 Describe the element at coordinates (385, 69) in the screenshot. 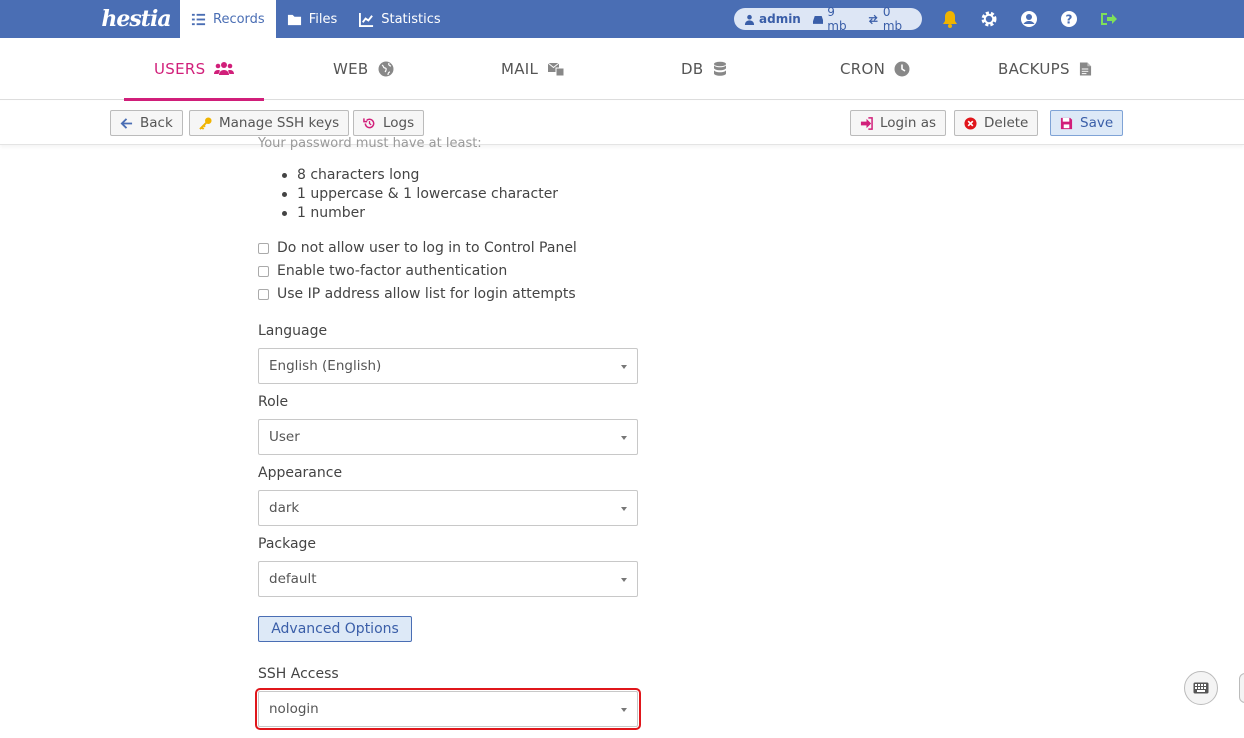

I see `globe-icon` at that location.